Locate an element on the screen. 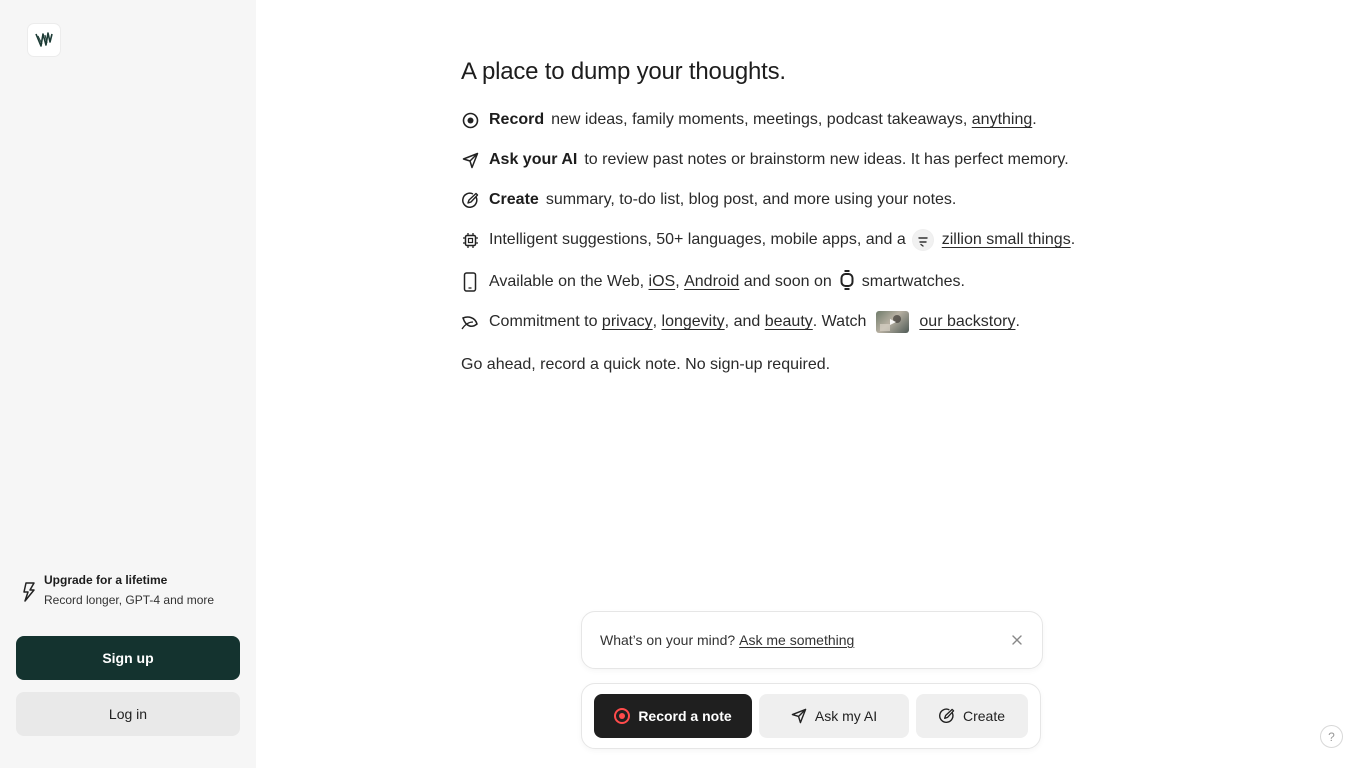 Image resolution: width=1366 pixels, height=768 pixels. help-button: ? is located at coordinates (1331, 736).